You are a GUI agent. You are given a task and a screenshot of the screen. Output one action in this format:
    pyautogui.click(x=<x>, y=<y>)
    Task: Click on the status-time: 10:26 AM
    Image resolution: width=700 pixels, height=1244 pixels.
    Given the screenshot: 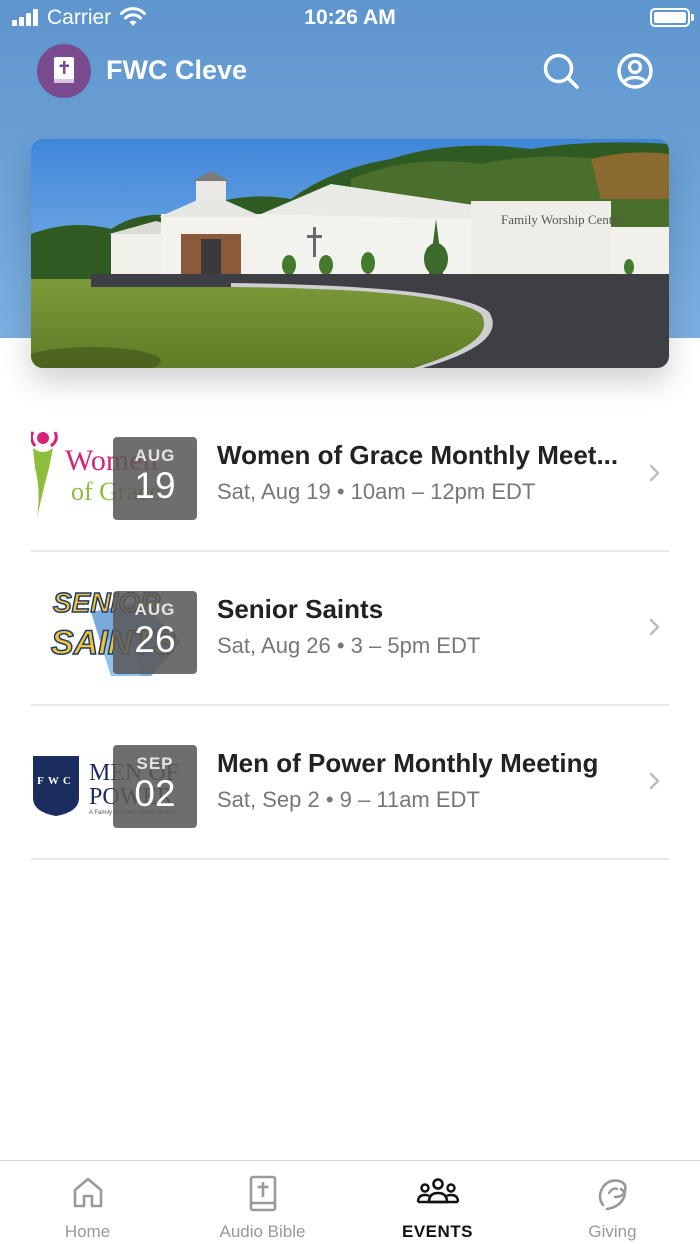 What is the action you would take?
    pyautogui.click(x=350, y=17)
    